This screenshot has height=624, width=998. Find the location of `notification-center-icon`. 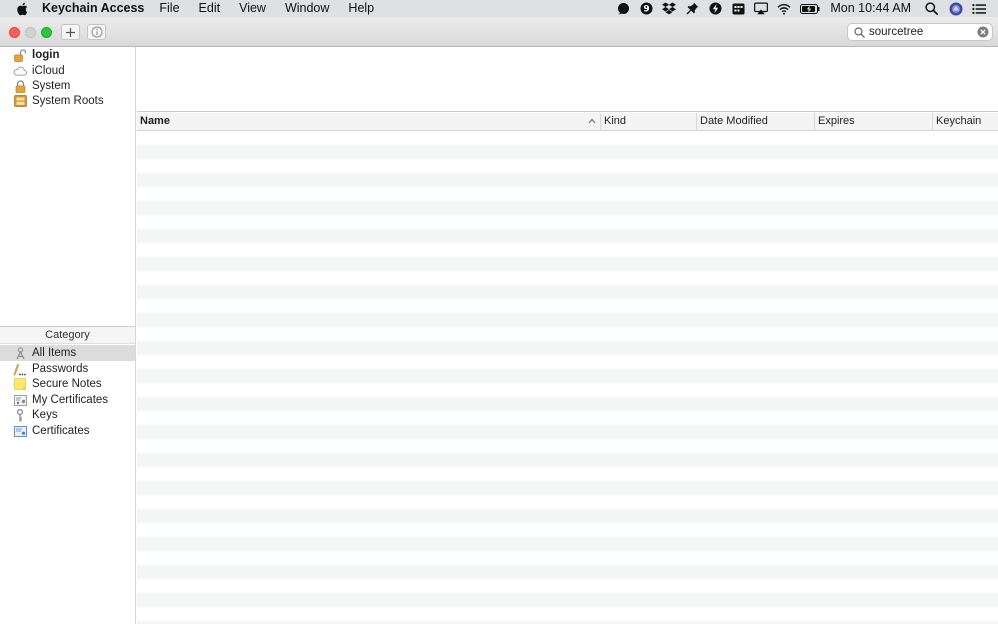

notification-center-icon is located at coordinates (979, 9).